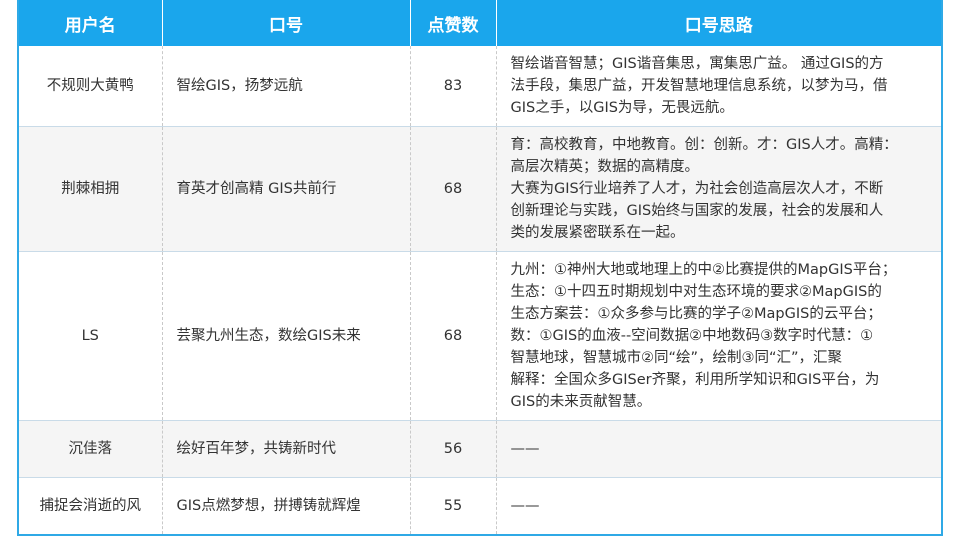  I want to click on idea-line: GIS之手，以GIS为导，无畏远航。, so click(622, 107).